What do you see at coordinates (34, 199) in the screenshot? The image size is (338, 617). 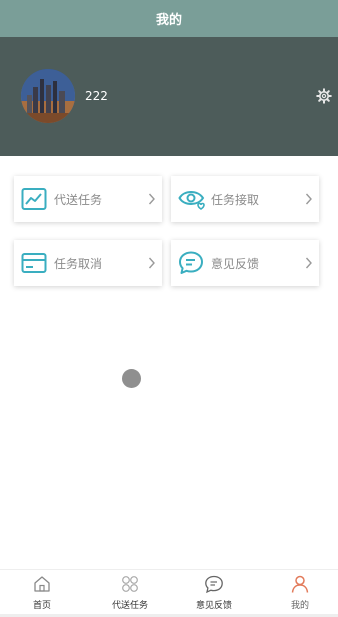 I see `chart-line-icon` at bounding box center [34, 199].